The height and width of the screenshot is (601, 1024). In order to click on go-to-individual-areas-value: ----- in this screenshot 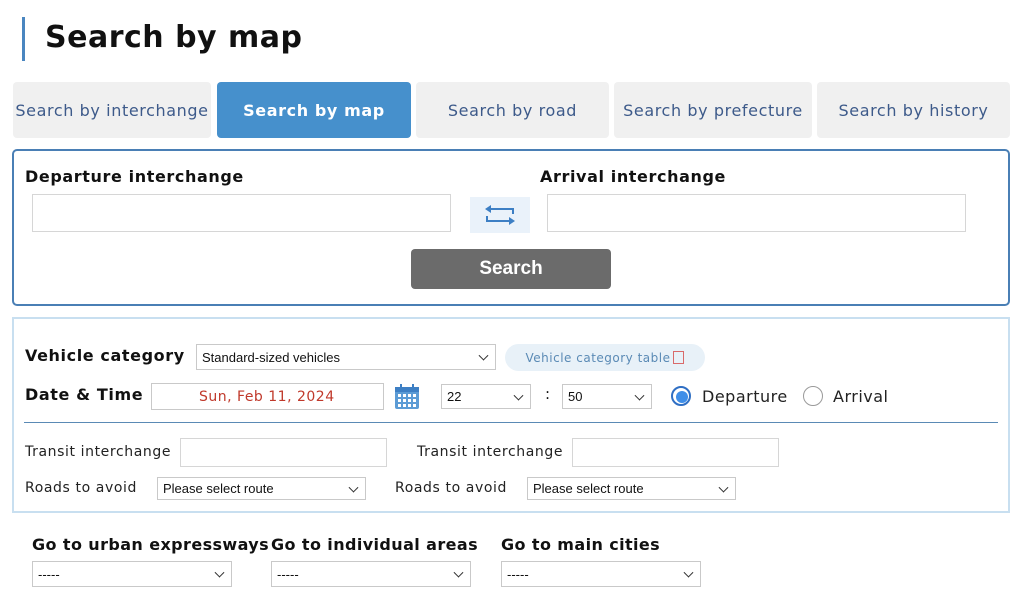, I will do `click(288, 574)`.